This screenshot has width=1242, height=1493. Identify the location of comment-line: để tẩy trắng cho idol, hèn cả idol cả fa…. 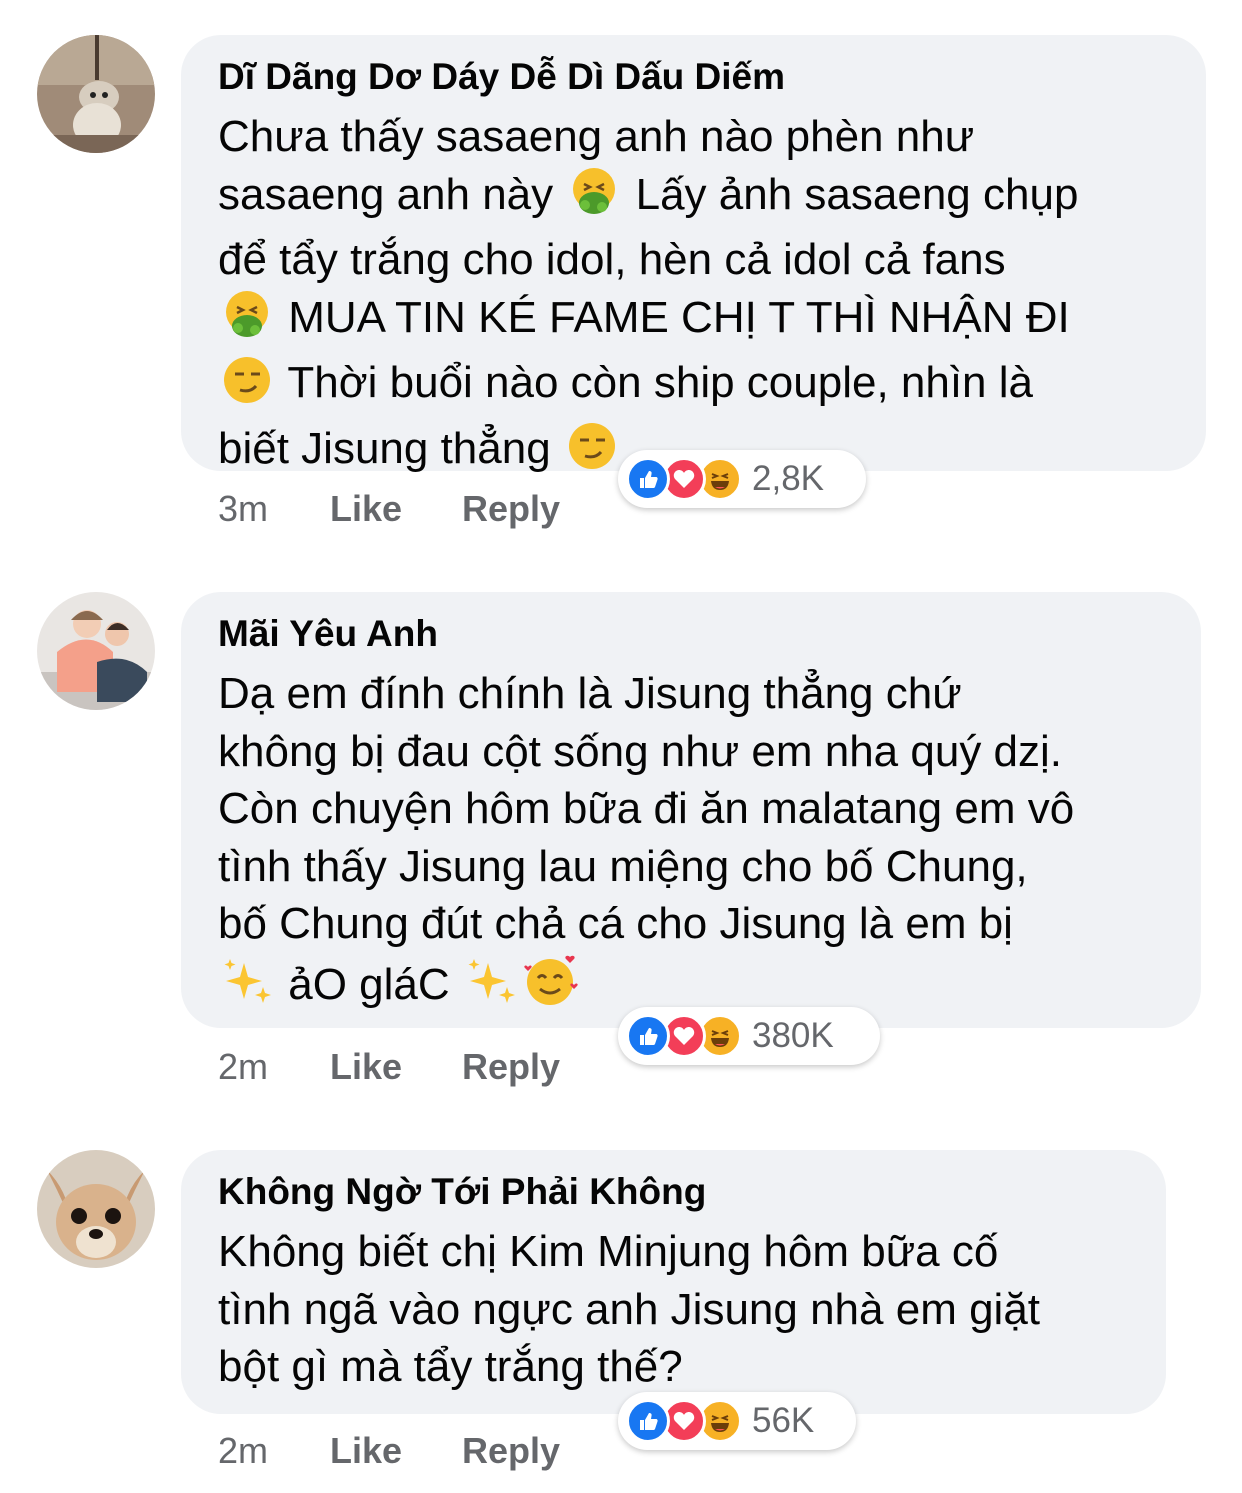
(612, 259).